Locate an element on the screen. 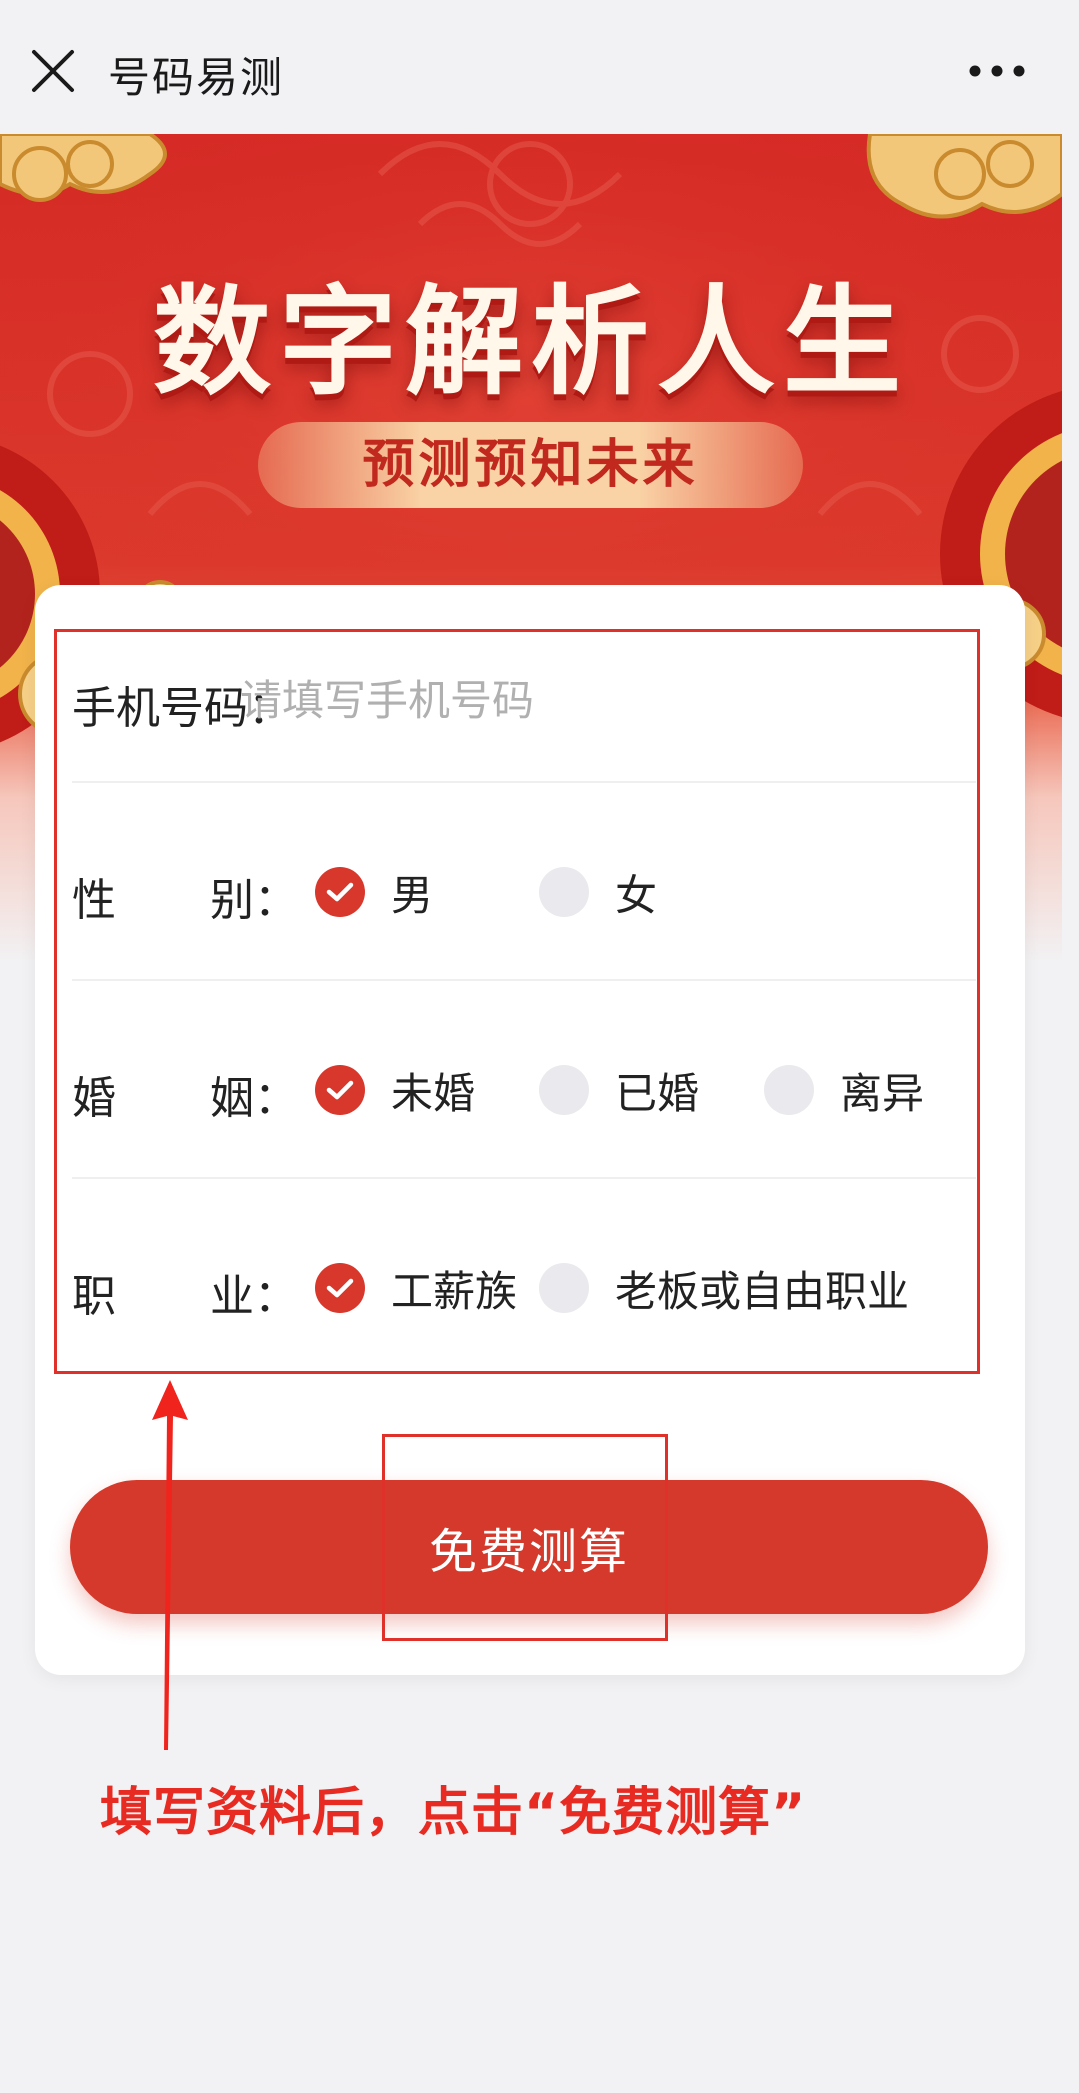  banner-subtitle: 预测预知未来 is located at coordinates (530, 465).